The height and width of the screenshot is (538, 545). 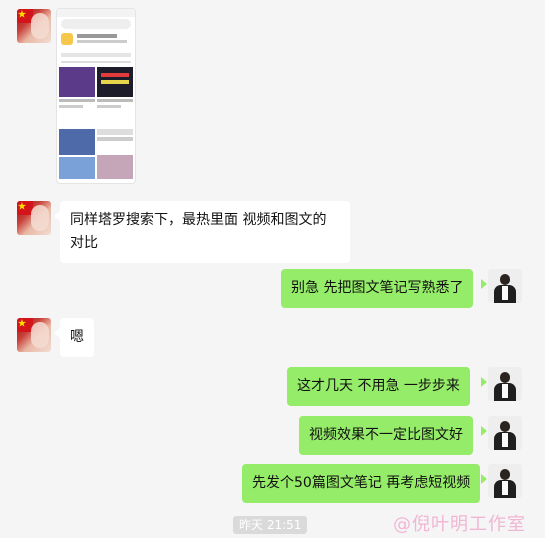 I want to click on message-bubble: 同样塔罗搜索下，最热里面 视频和图文的对比, so click(x=205, y=232).